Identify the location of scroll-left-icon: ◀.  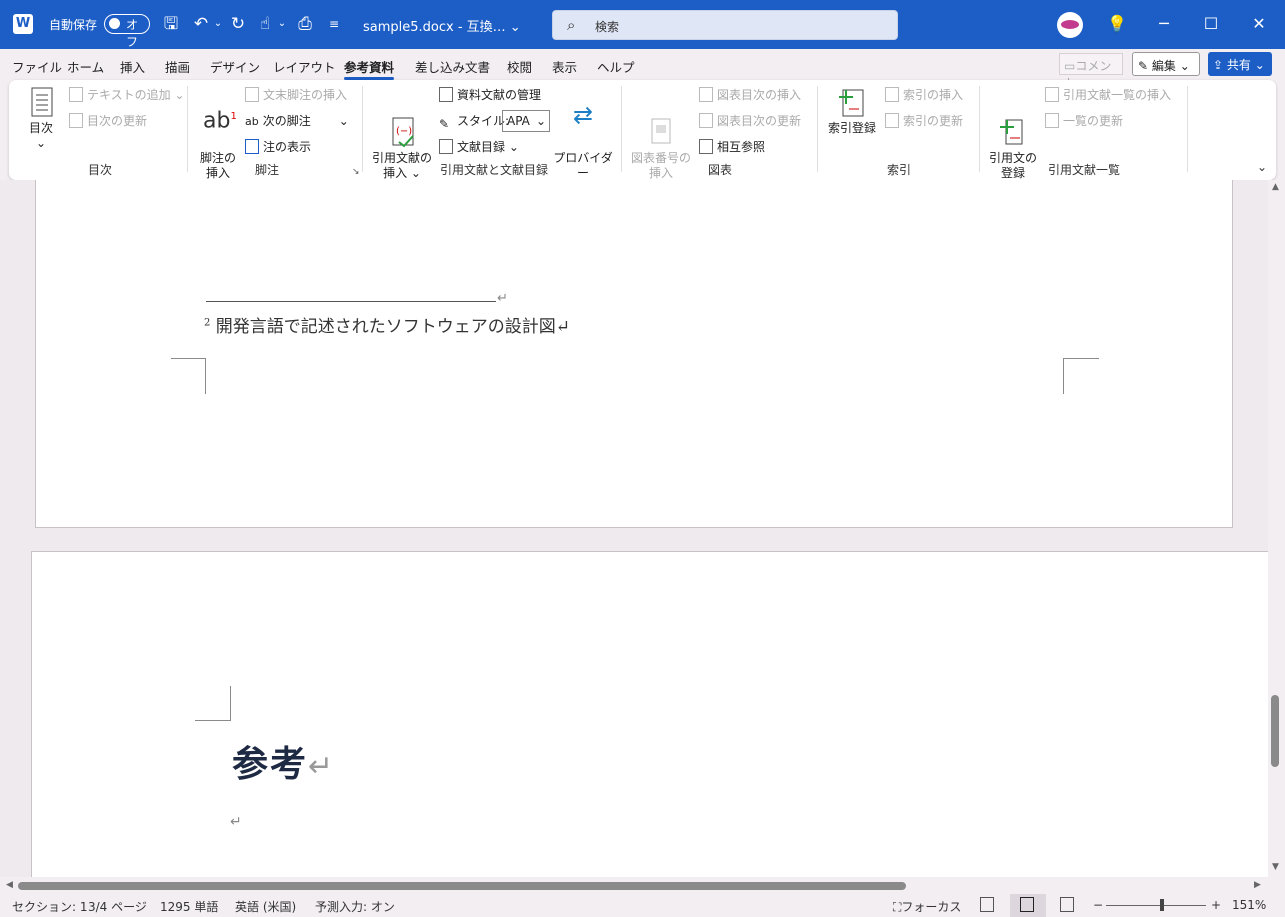
(9, 885).